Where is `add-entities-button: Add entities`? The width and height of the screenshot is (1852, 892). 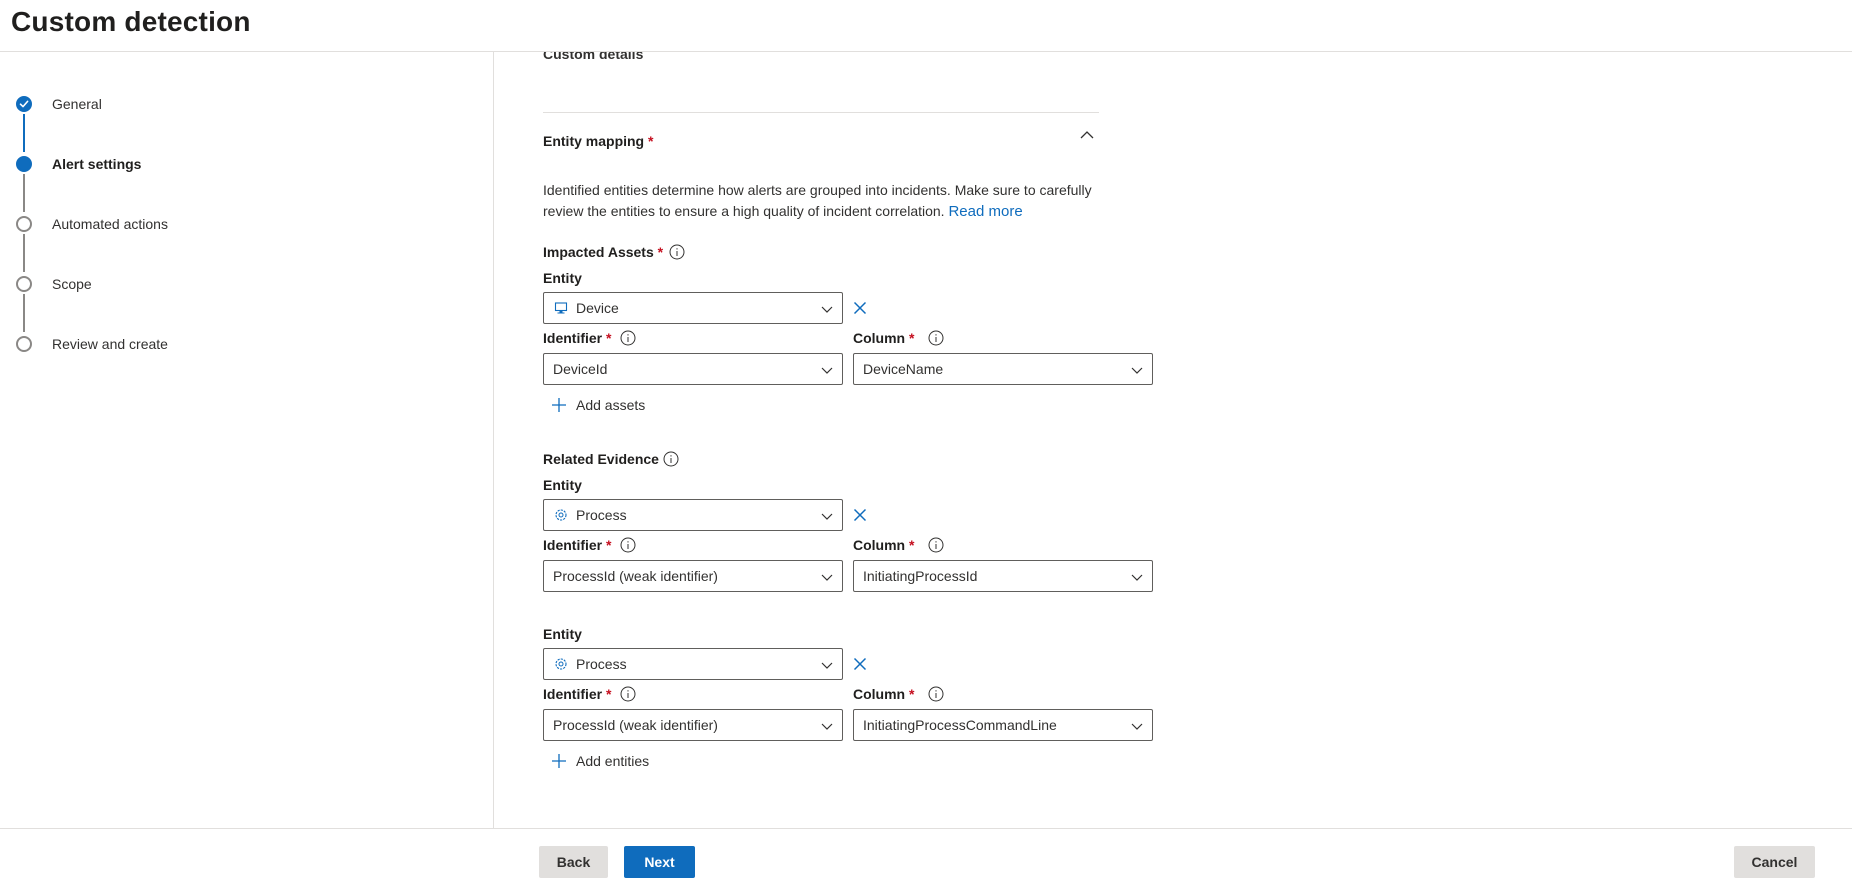
add-entities-button: Add entities is located at coordinates (600, 761).